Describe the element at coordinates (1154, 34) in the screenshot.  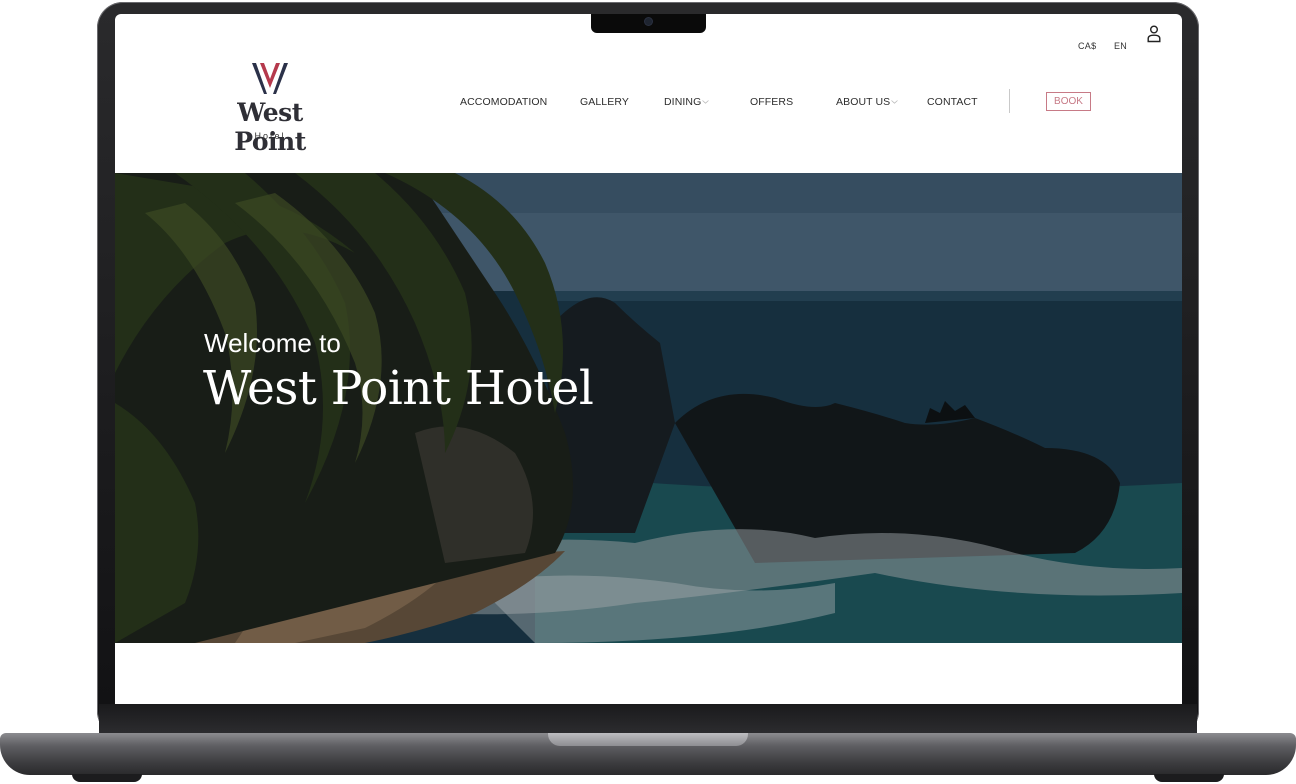
I see `user-icon` at that location.